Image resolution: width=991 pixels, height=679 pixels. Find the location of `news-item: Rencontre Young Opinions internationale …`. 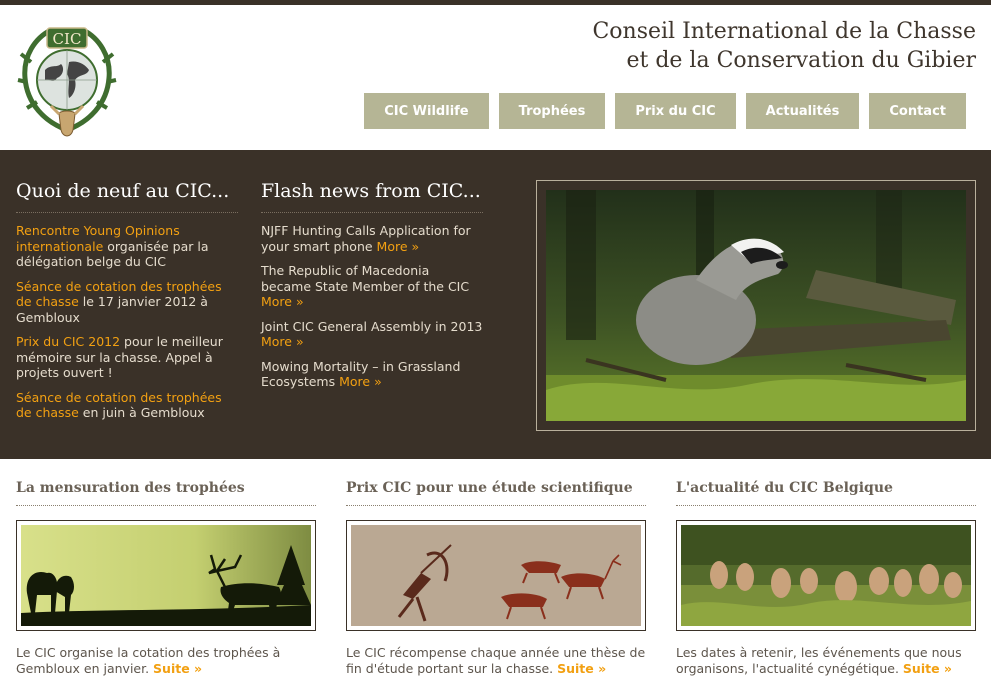

news-item: Rencontre Young Opinions internationale … is located at coordinates (127, 246).